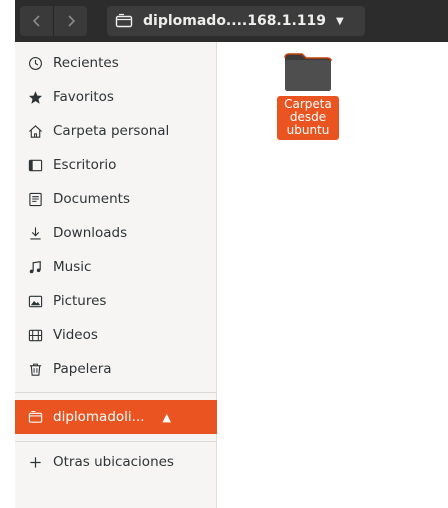  Describe the element at coordinates (35, 267) in the screenshot. I see `music-icon` at that location.